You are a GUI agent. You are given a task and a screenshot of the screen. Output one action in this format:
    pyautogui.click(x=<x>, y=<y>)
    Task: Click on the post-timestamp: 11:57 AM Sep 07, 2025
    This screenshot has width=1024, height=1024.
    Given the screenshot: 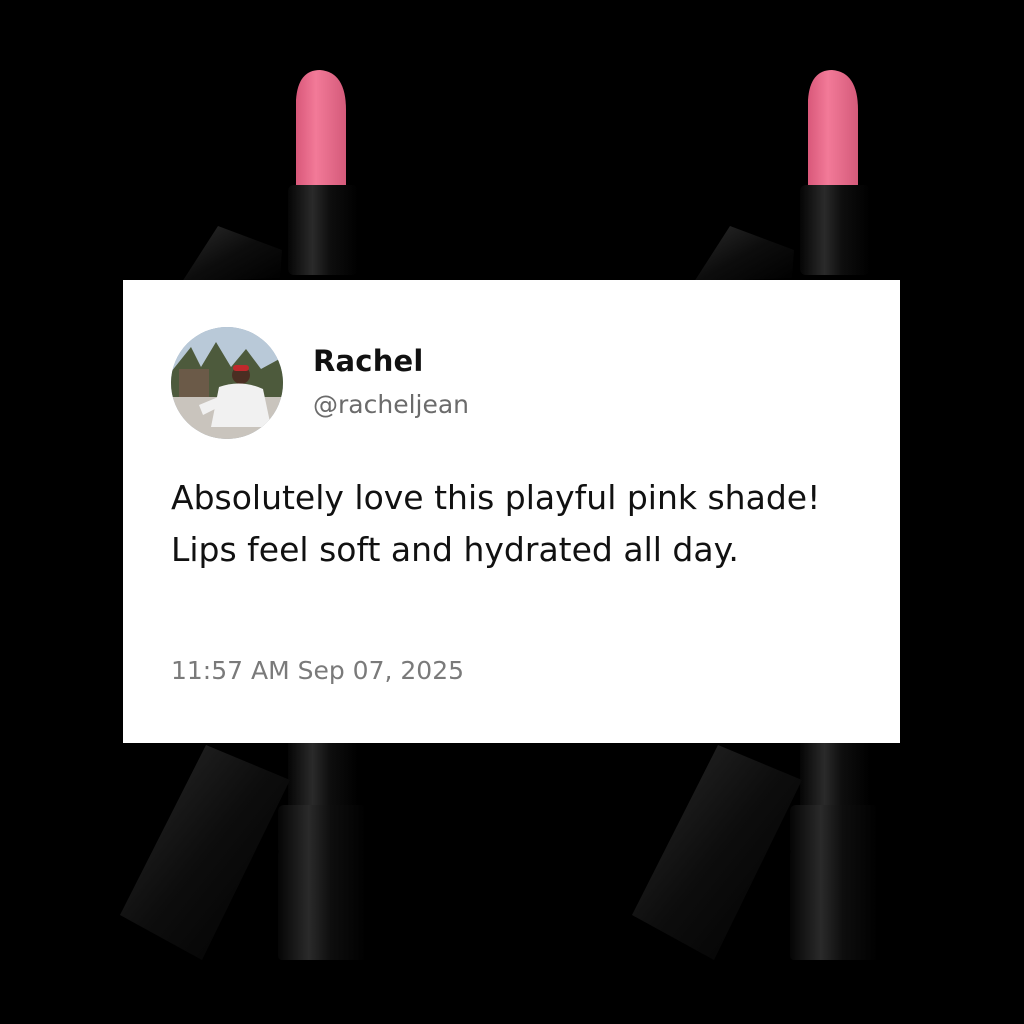 What is the action you would take?
    pyautogui.click(x=318, y=670)
    